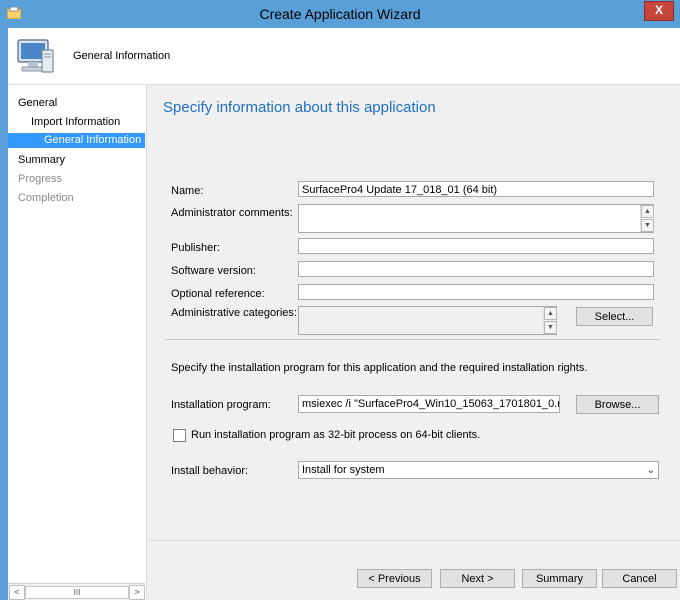 The image size is (680, 600). Describe the element at coordinates (46, 198) in the screenshot. I see `nav-item-completion: Completion` at that location.